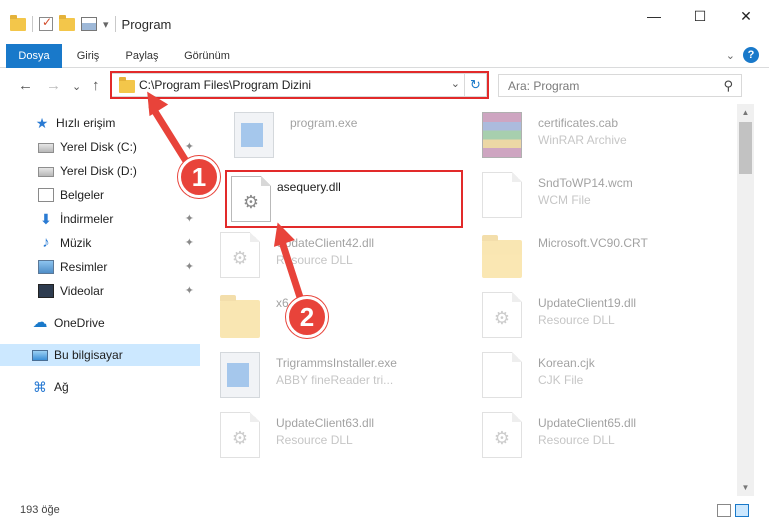 This screenshot has width=769, height=531. What do you see at coordinates (100, 243) in the screenshot?
I see `sidebar-item-music: ♪ Müzik ✦` at bounding box center [100, 243].